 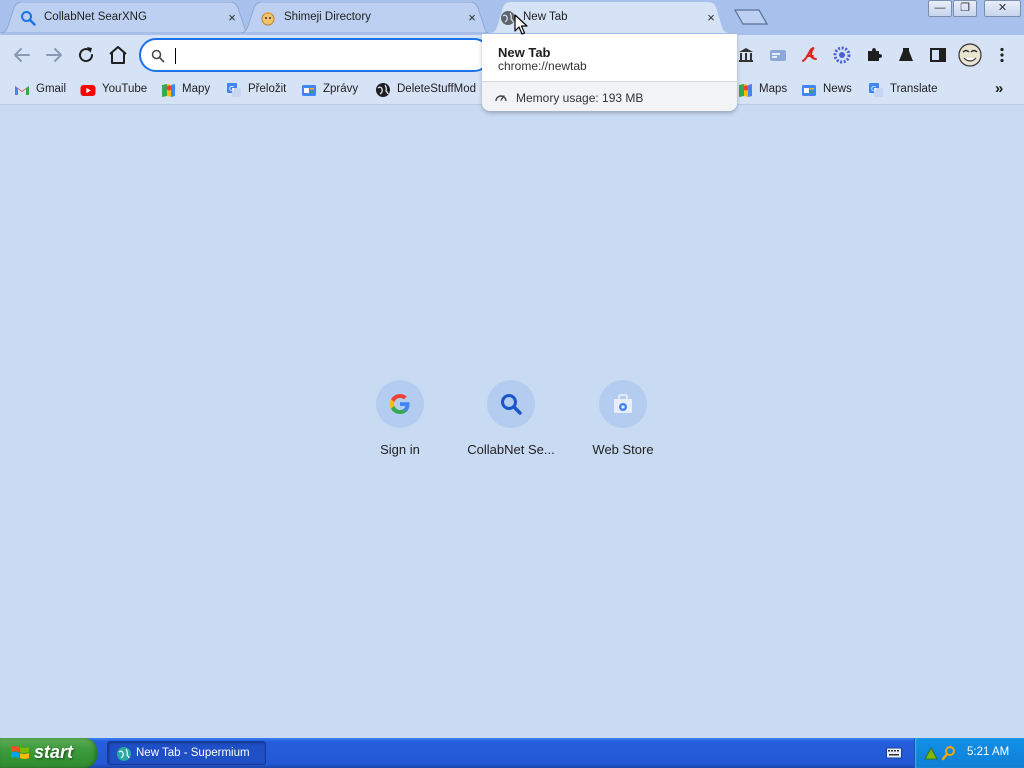 What do you see at coordinates (842, 55) in the screenshot?
I see `gear-extension-icon` at bounding box center [842, 55].